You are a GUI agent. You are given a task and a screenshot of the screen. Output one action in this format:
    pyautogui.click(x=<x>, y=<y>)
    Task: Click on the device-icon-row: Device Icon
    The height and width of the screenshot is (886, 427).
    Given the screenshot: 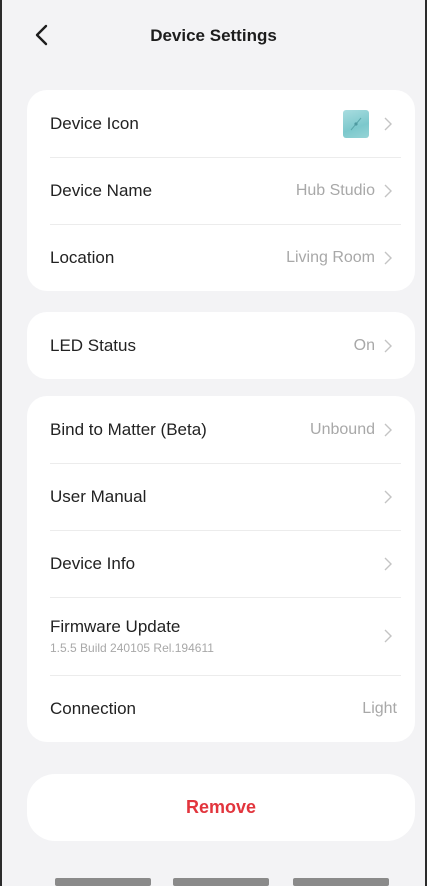 What is the action you would take?
    pyautogui.click(x=221, y=123)
    